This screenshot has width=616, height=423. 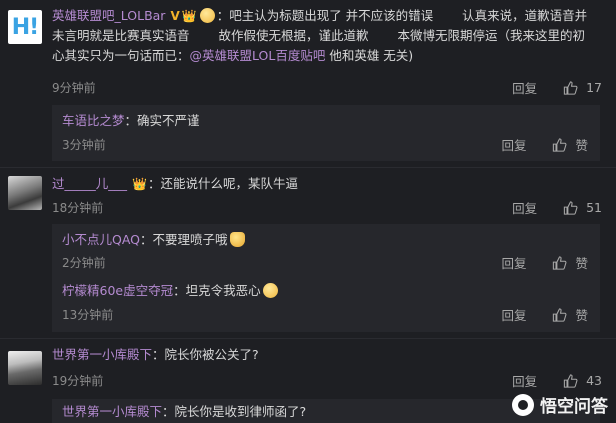 What do you see at coordinates (205, 354) in the screenshot?
I see `comment-text-line: ：院长你被公关了?` at bounding box center [205, 354].